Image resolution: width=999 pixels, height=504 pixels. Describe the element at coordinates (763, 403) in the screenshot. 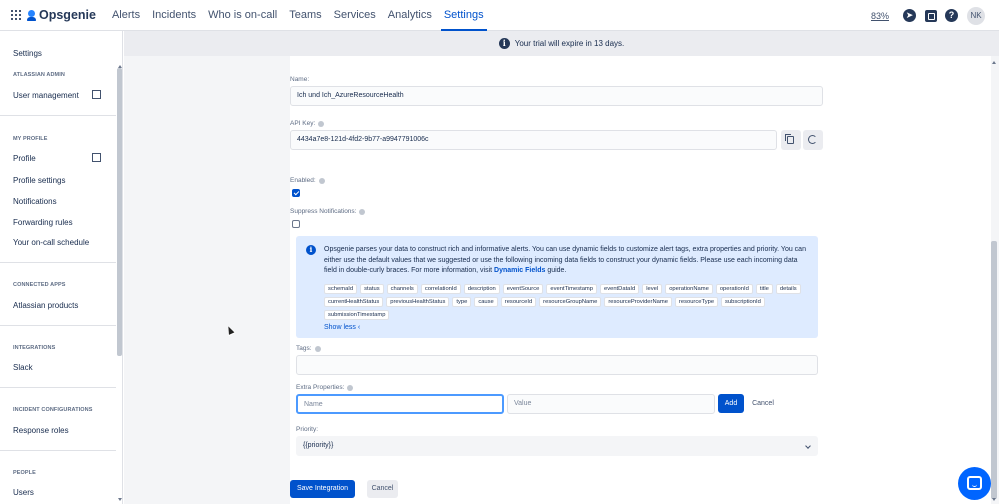

I see `cancel-extra-button: Cancel` at that location.